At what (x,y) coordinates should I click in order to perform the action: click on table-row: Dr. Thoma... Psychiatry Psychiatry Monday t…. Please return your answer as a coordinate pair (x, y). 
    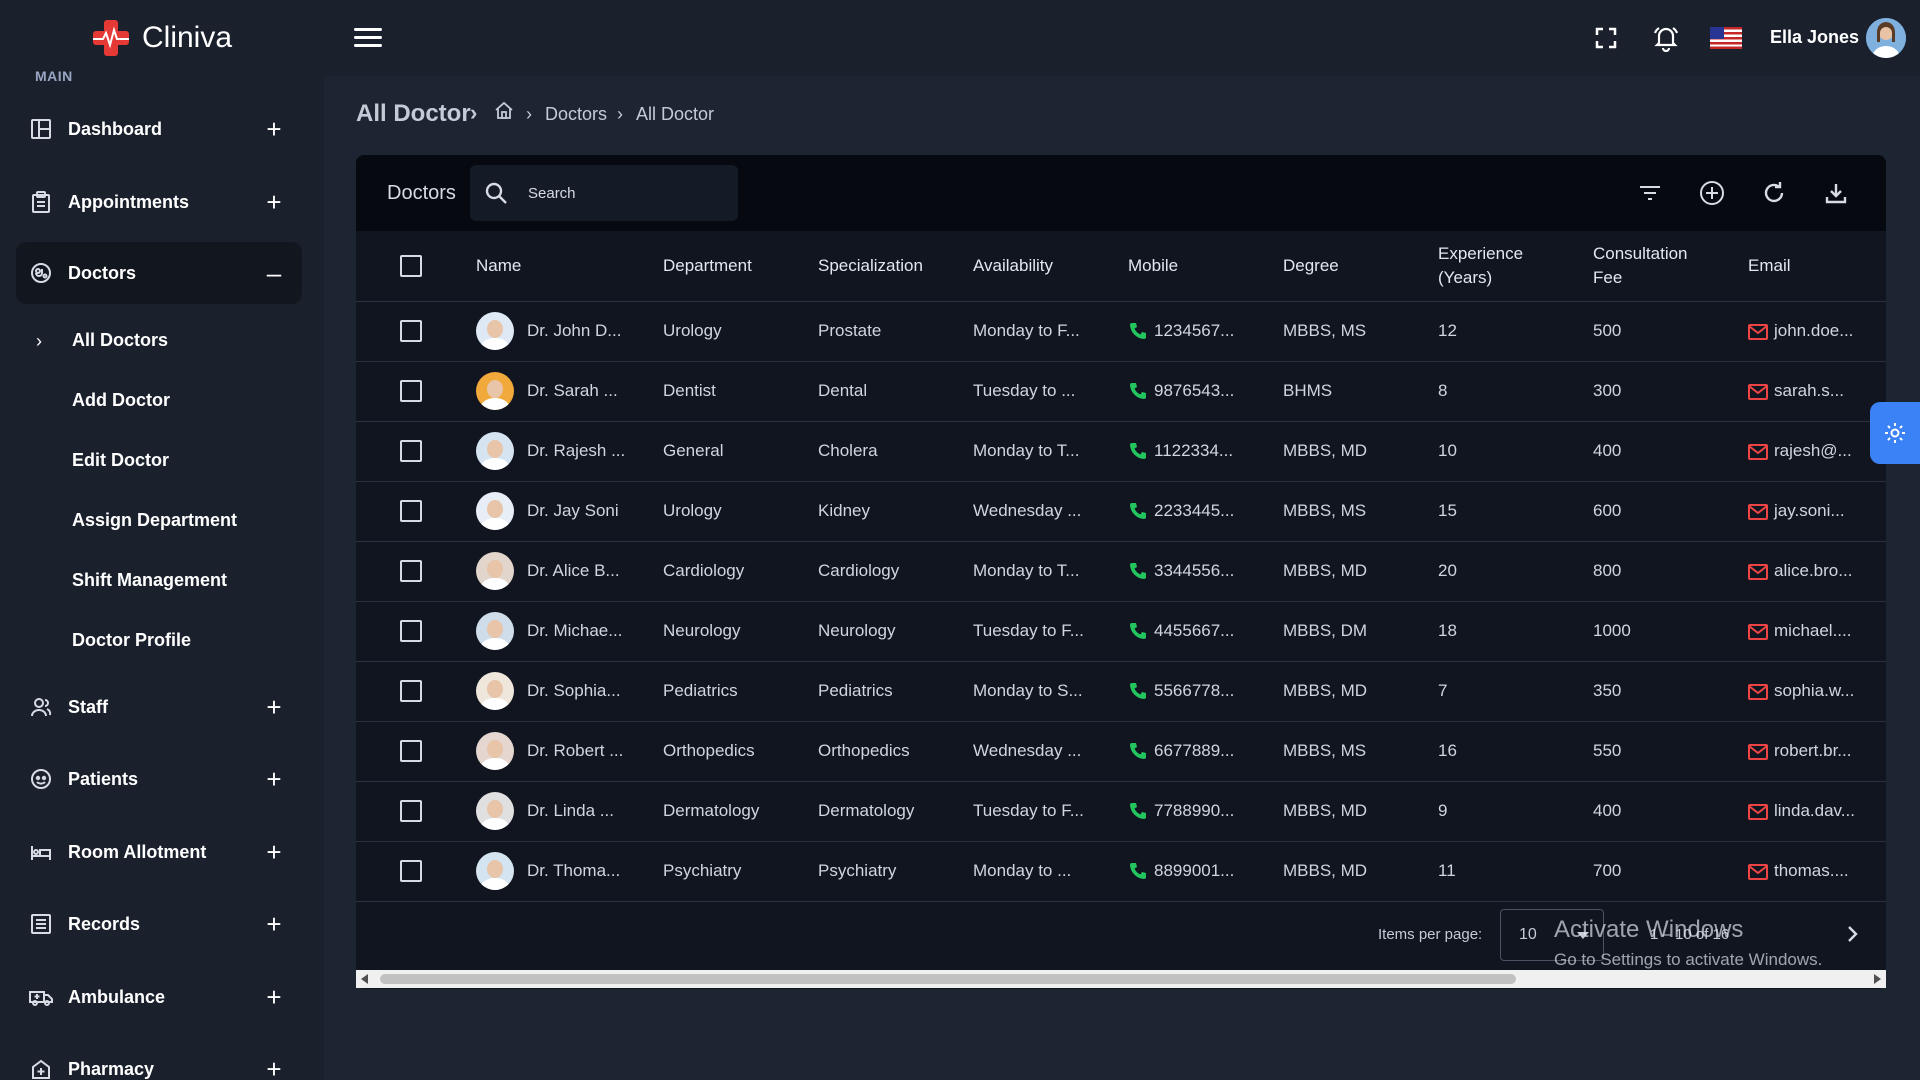
    Looking at the image, I should click on (1121, 871).